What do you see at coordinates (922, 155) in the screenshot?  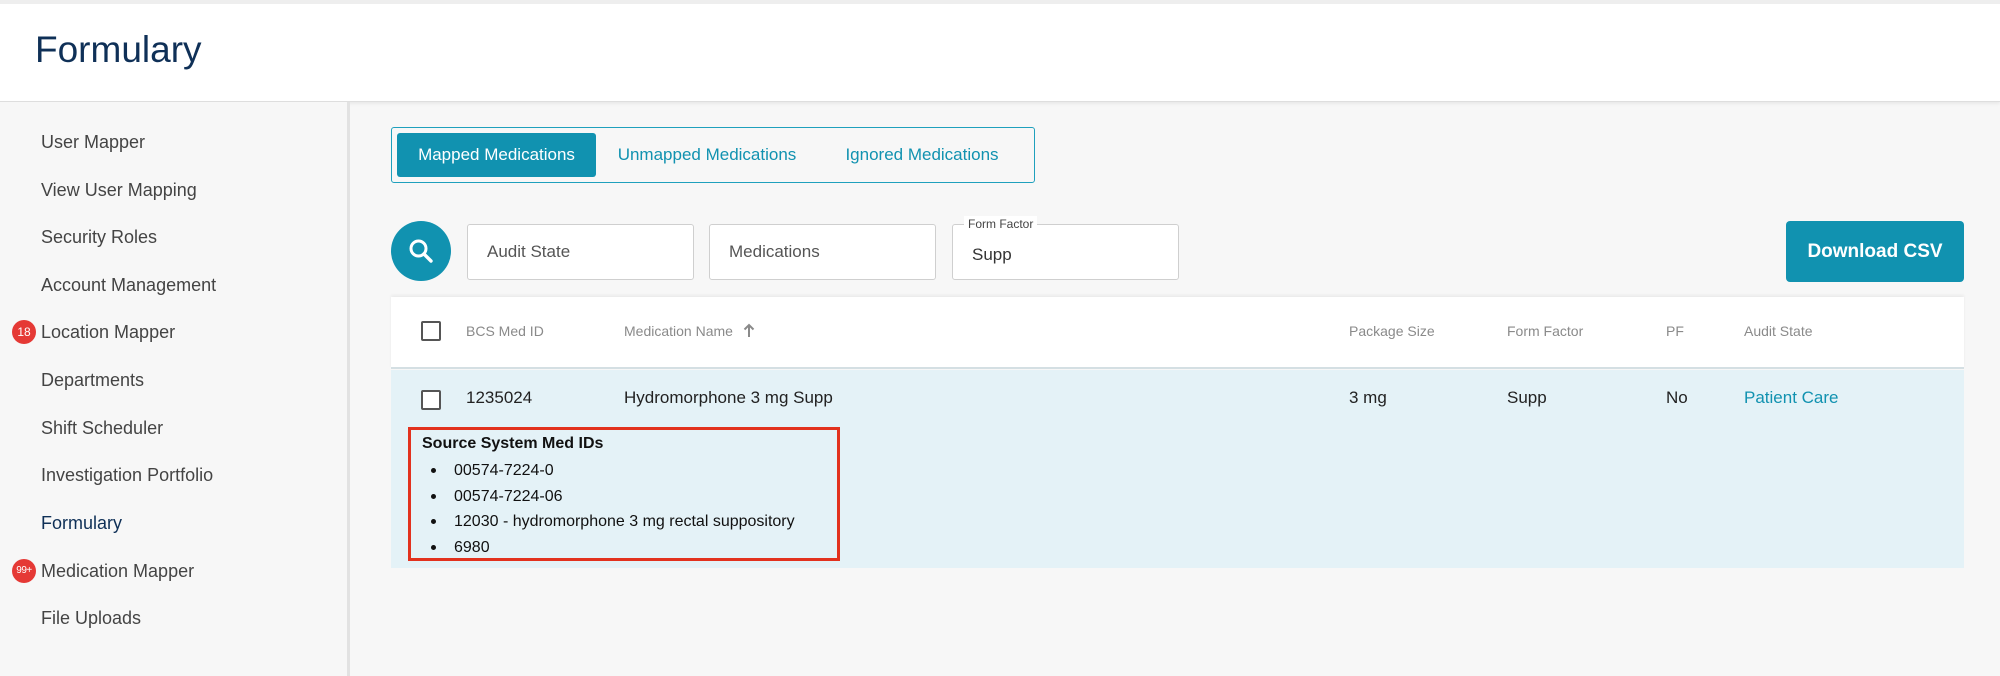 I see `tab-ignored-medications: Ignored Medications` at bounding box center [922, 155].